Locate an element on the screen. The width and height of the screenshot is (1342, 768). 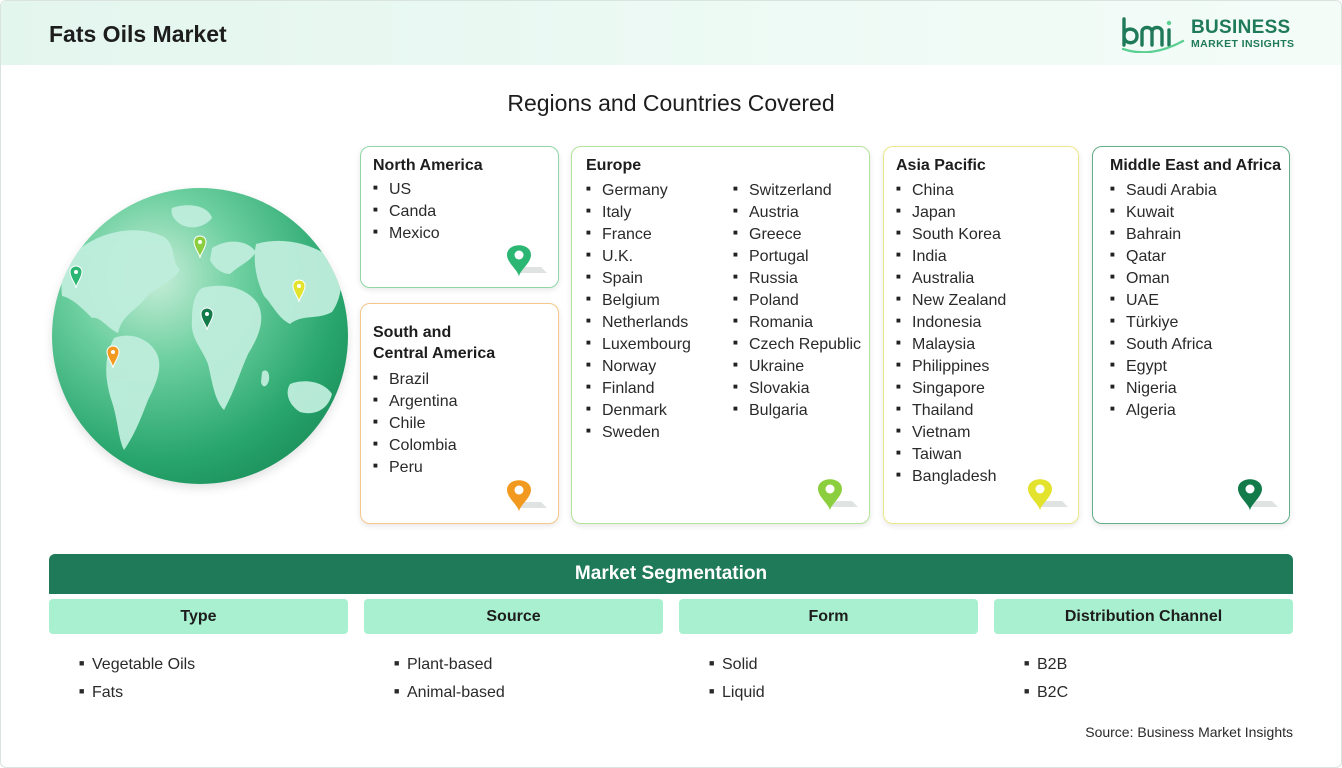
list-item: New Zealand is located at coordinates (951, 301).